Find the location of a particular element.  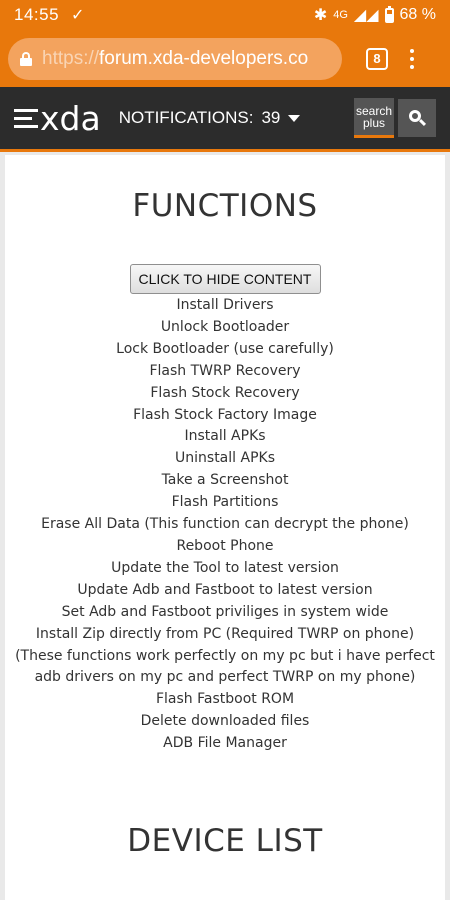

function-item: Reboot Phone is located at coordinates (225, 545).